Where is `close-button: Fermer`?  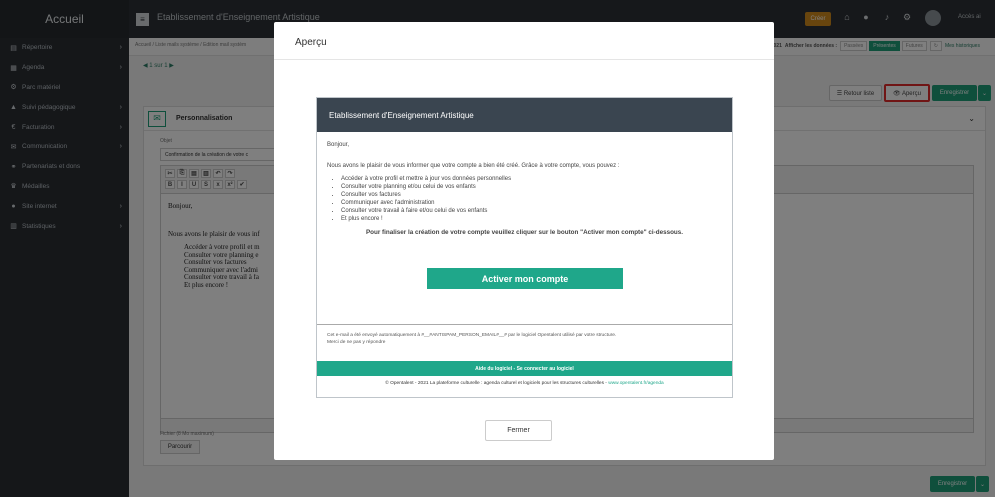
close-button: Fermer is located at coordinates (518, 430).